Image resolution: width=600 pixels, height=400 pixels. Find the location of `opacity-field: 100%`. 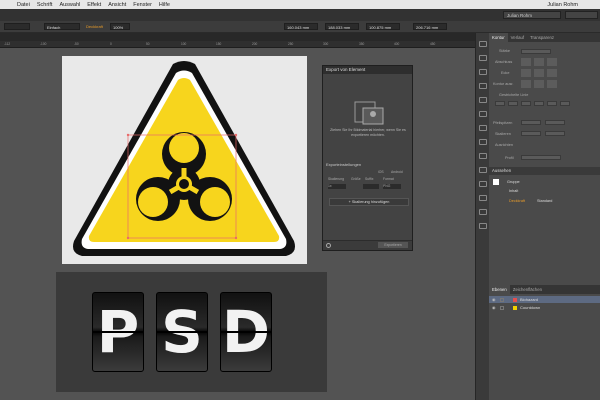

opacity-field: 100% is located at coordinates (120, 26).